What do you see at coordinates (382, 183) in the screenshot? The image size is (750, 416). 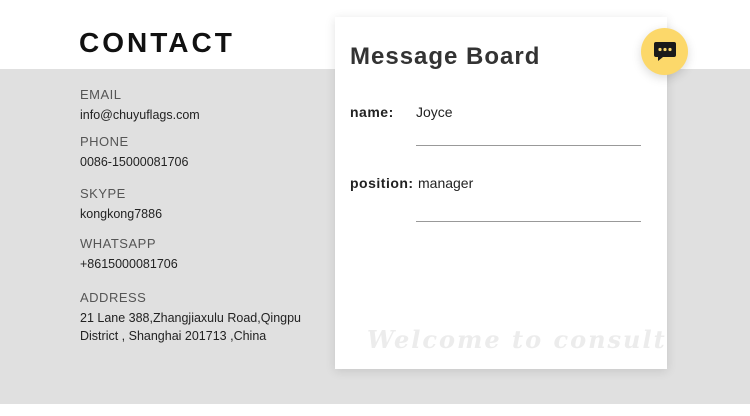 I see `position-field-label: position:` at bounding box center [382, 183].